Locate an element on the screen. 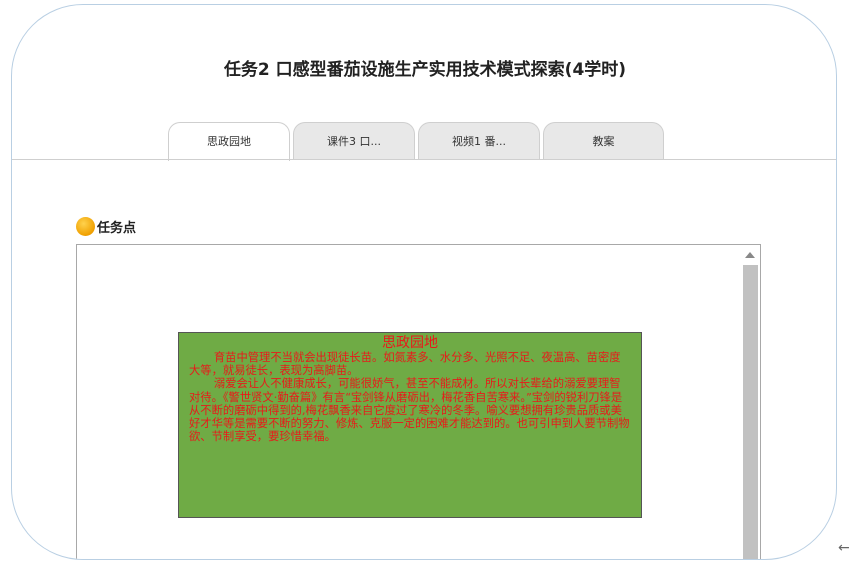  orange-dot-icon is located at coordinates (85, 226).